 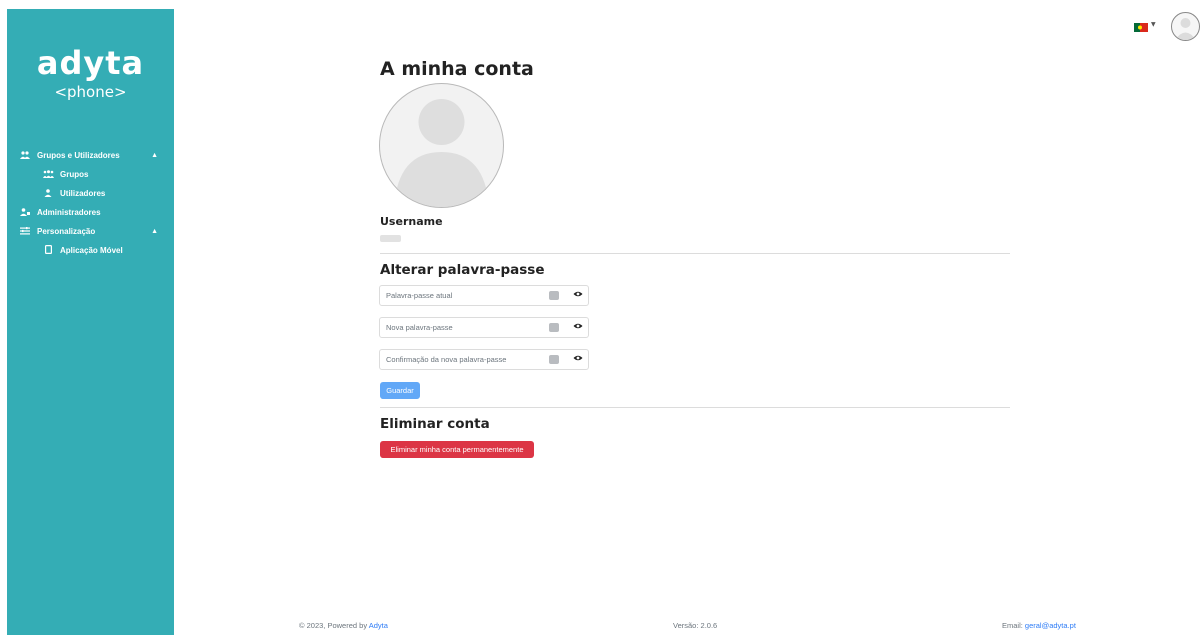 What do you see at coordinates (378, 625) in the screenshot?
I see `adyta-link: Adyta` at bounding box center [378, 625].